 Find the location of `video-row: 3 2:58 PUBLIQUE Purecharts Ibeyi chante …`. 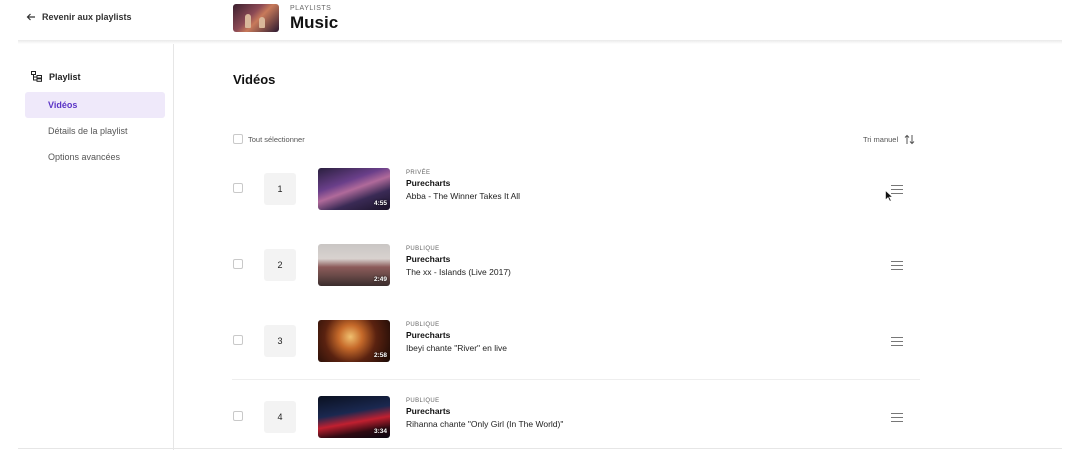

video-row: 3 2:58 PUBLIQUE Purecharts Ibeyi chante … is located at coordinates (576, 342).